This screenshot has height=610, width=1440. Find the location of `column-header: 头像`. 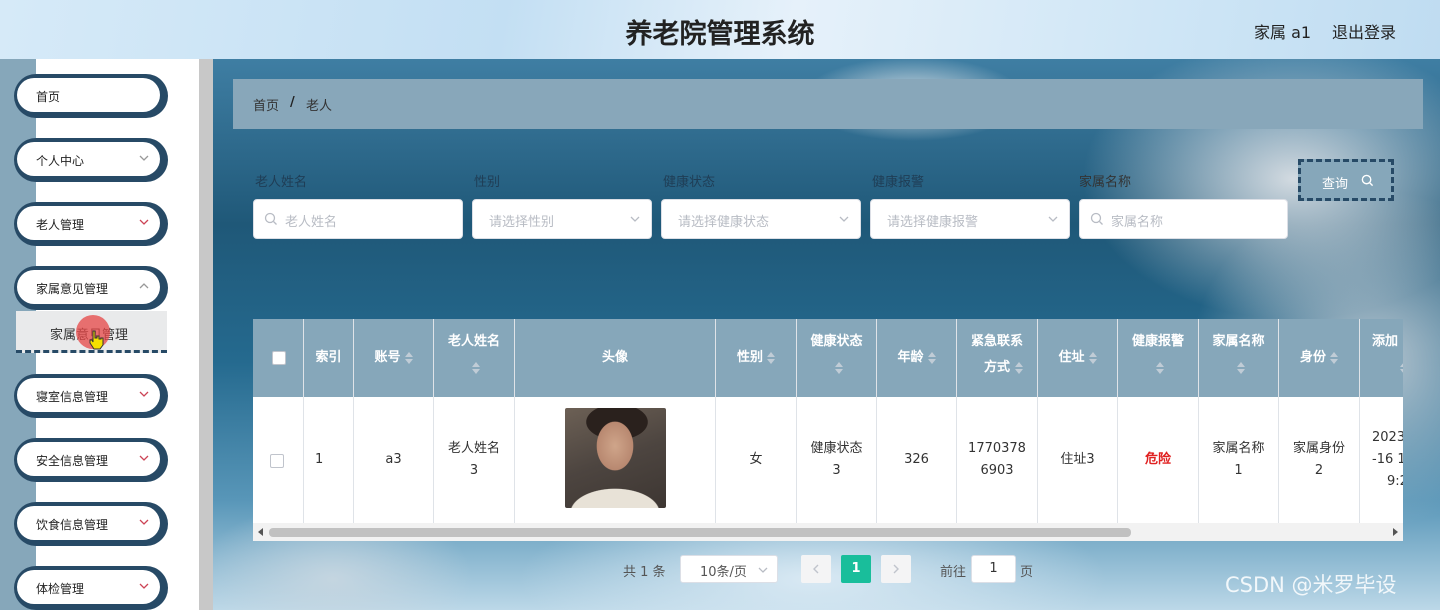

column-header: 头像 is located at coordinates (615, 358).